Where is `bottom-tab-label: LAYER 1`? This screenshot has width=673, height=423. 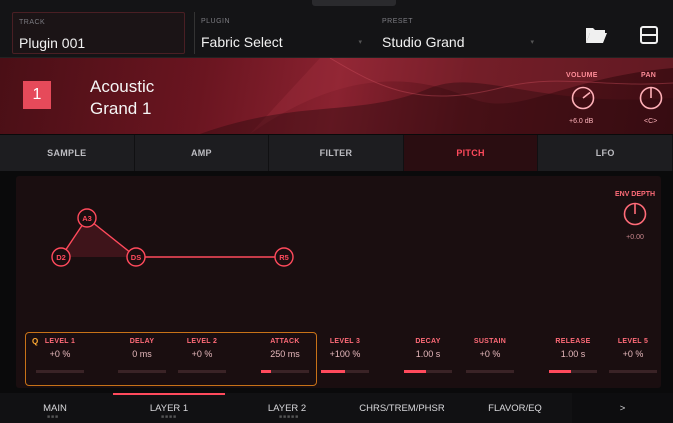 bottom-tab-label: LAYER 1 is located at coordinates (169, 408).